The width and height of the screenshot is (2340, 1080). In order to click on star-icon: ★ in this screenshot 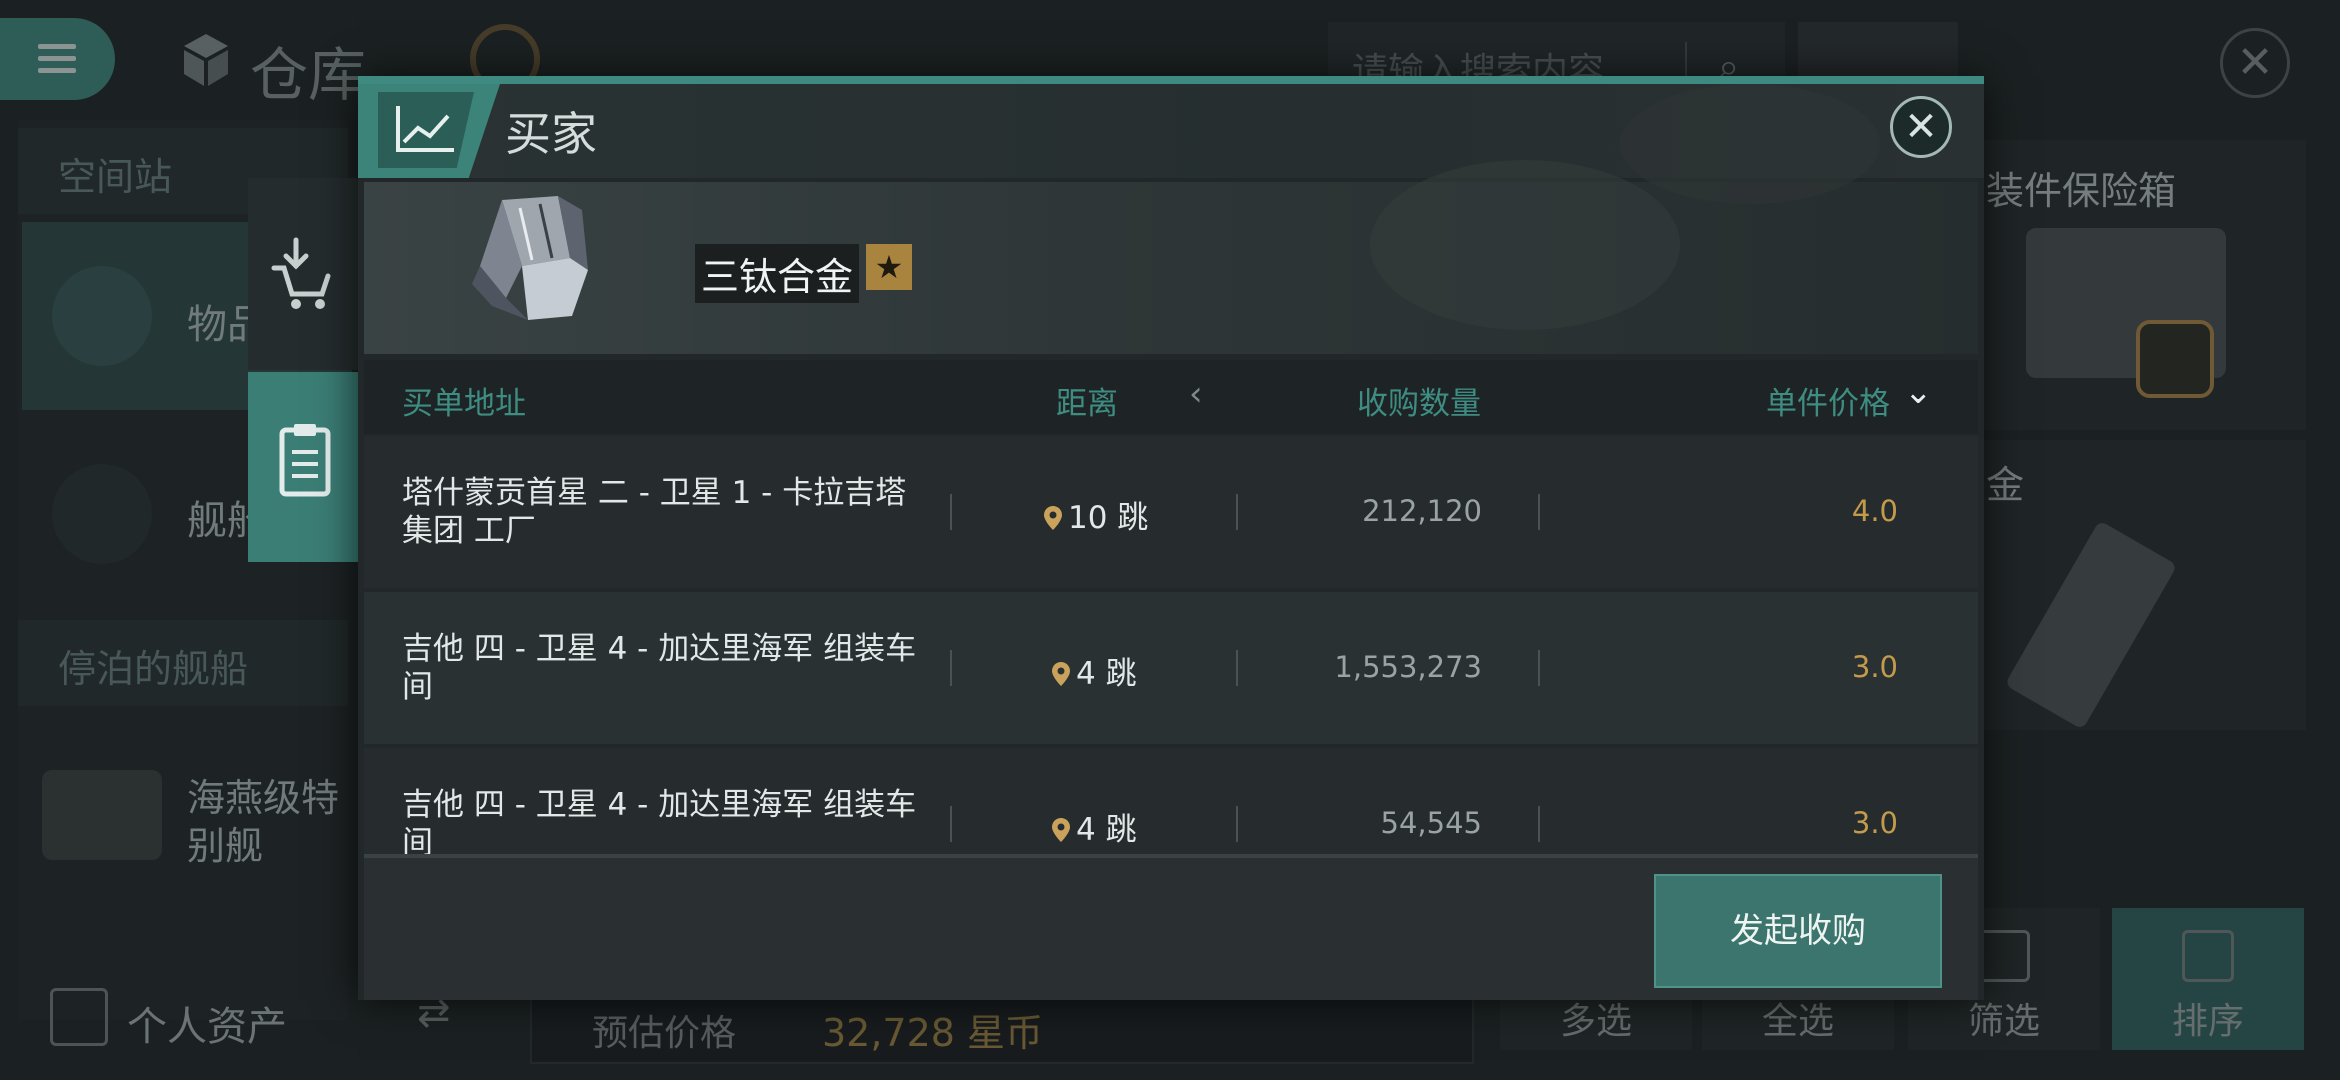, I will do `click(889, 267)`.